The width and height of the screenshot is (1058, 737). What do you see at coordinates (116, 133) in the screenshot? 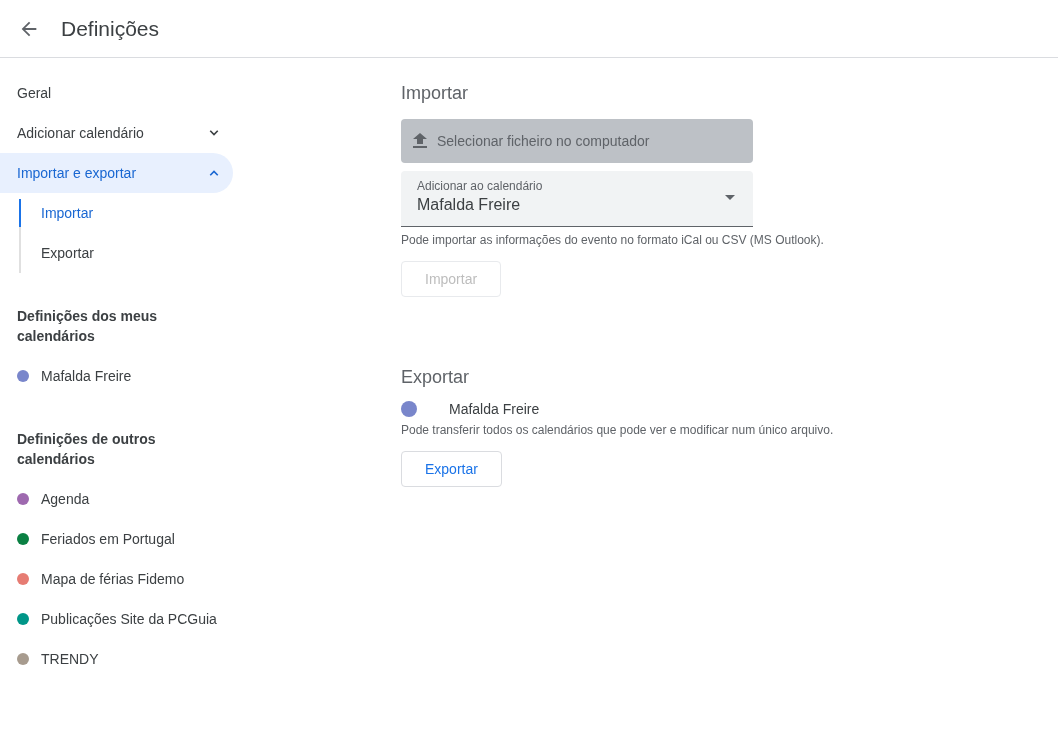
I see `sidebar-item: Adicionar calendário` at bounding box center [116, 133].